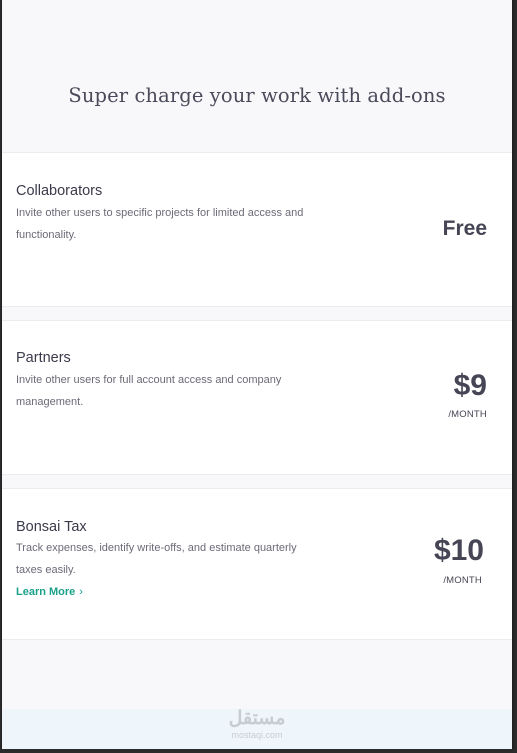 The width and height of the screenshot is (517, 753). I want to click on addon-price: Free, so click(464, 228).